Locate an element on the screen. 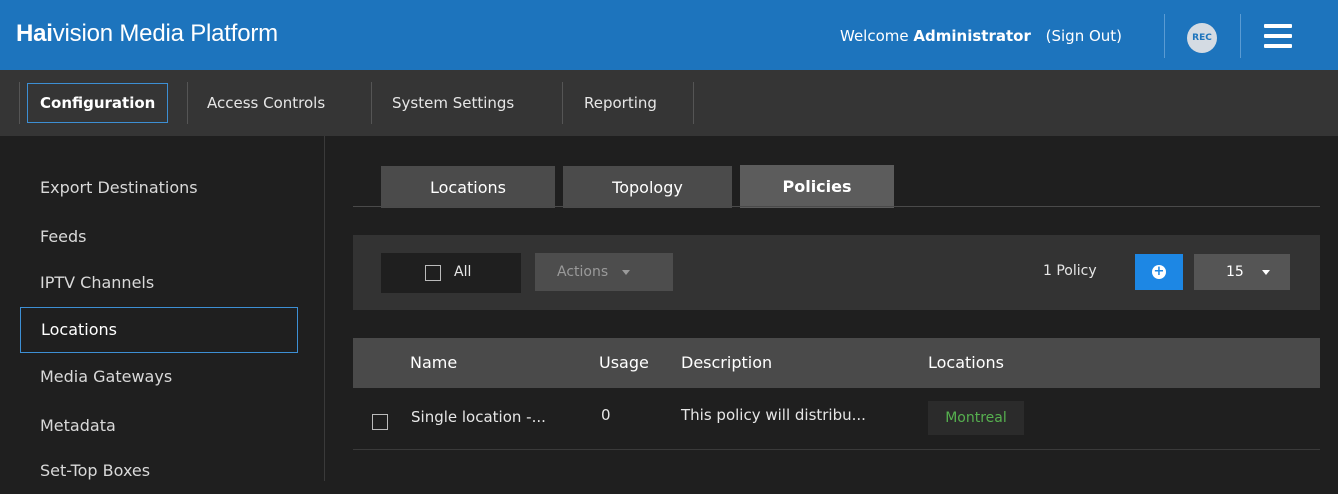 The image size is (1338, 494). page-size-value: 15 is located at coordinates (1235, 272).